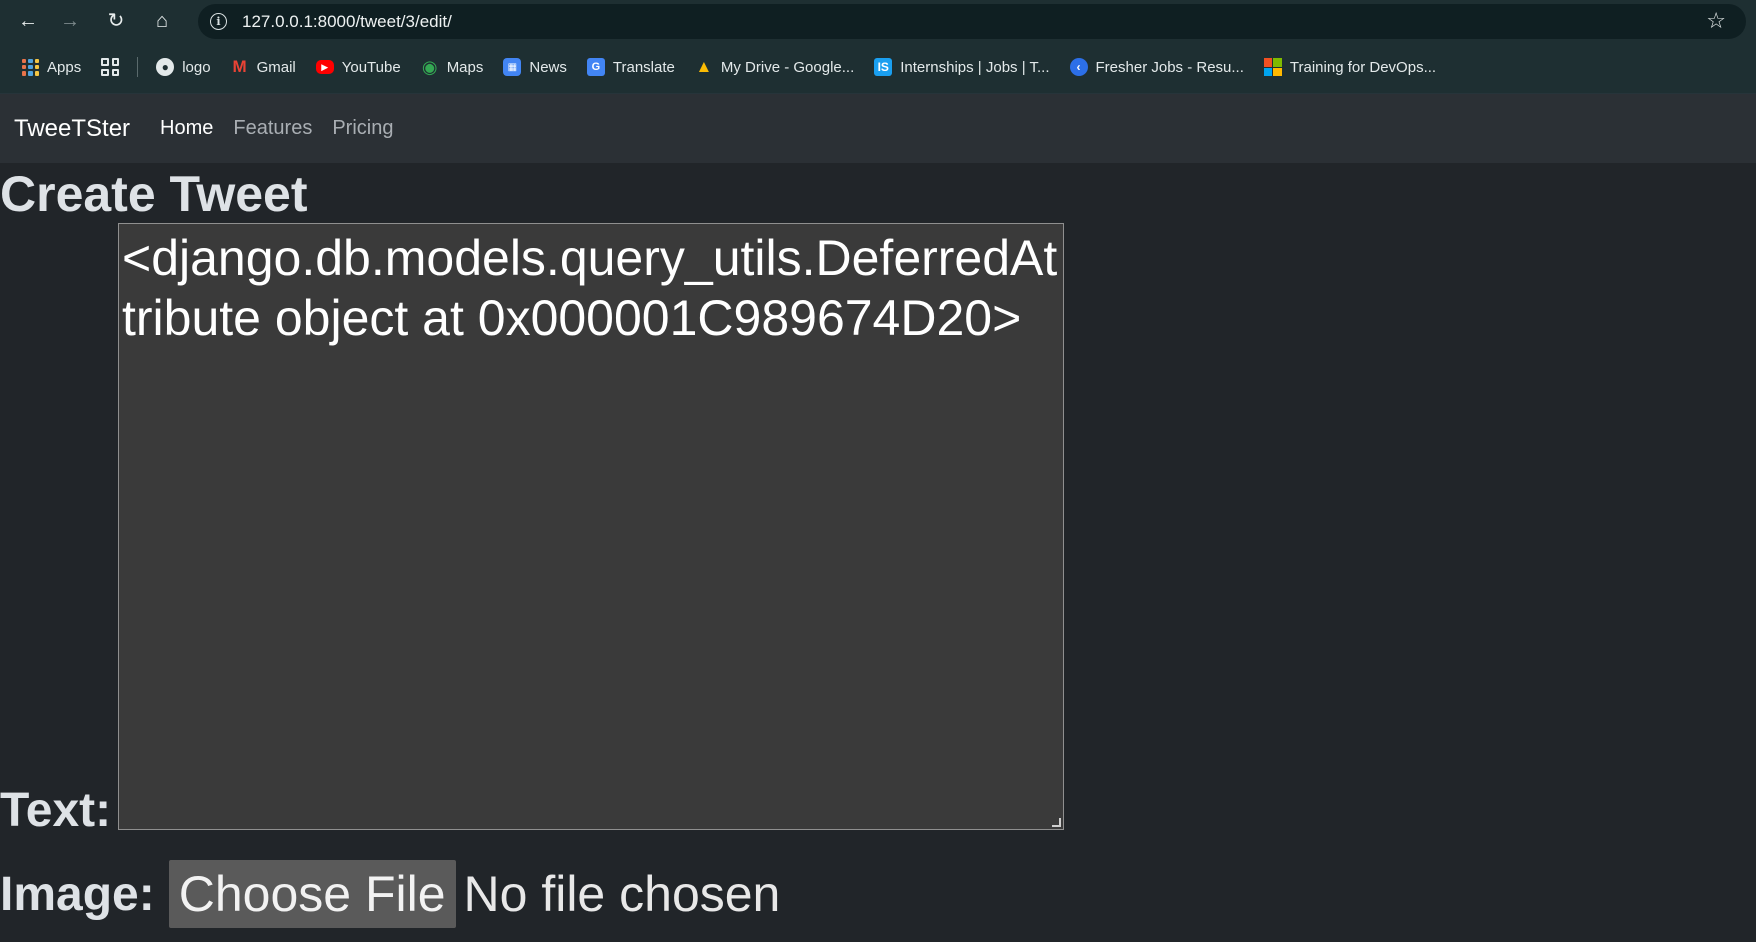 The image size is (1756, 942). I want to click on youtube-icon: ▶, so click(324, 67).